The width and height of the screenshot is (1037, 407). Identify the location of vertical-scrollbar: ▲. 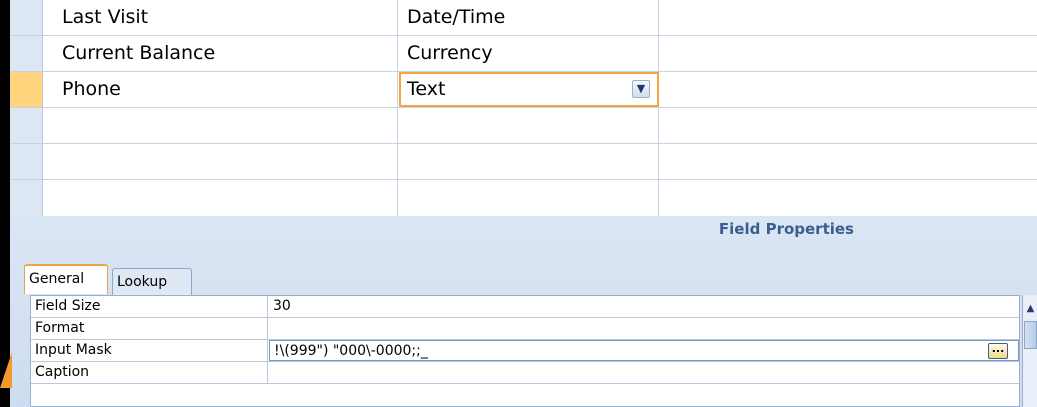
(1029, 351).